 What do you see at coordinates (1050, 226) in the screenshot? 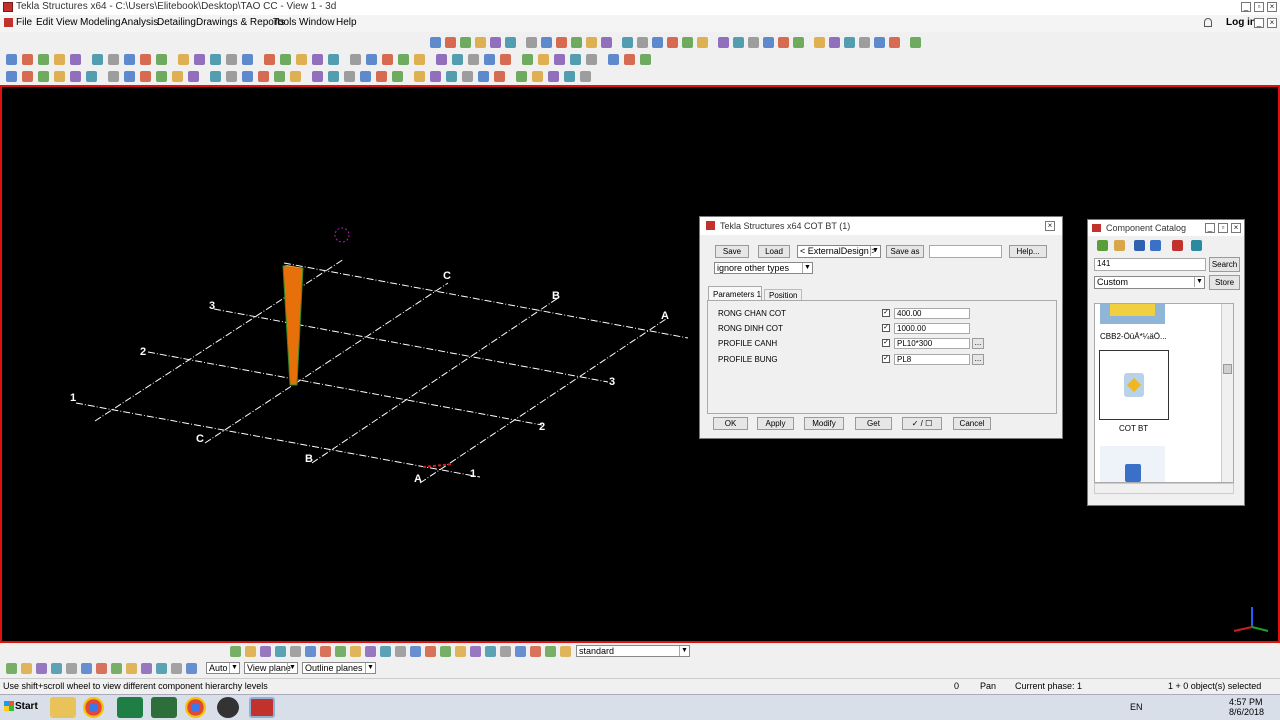
I see `dialog-close-icon: ×` at bounding box center [1050, 226].